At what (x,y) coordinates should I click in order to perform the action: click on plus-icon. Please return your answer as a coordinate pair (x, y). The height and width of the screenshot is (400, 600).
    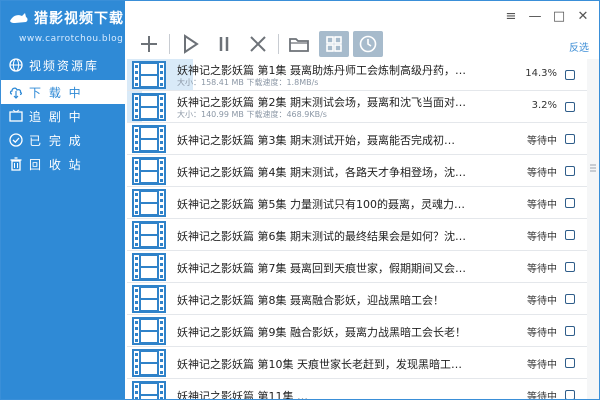
    Looking at the image, I should click on (149, 44).